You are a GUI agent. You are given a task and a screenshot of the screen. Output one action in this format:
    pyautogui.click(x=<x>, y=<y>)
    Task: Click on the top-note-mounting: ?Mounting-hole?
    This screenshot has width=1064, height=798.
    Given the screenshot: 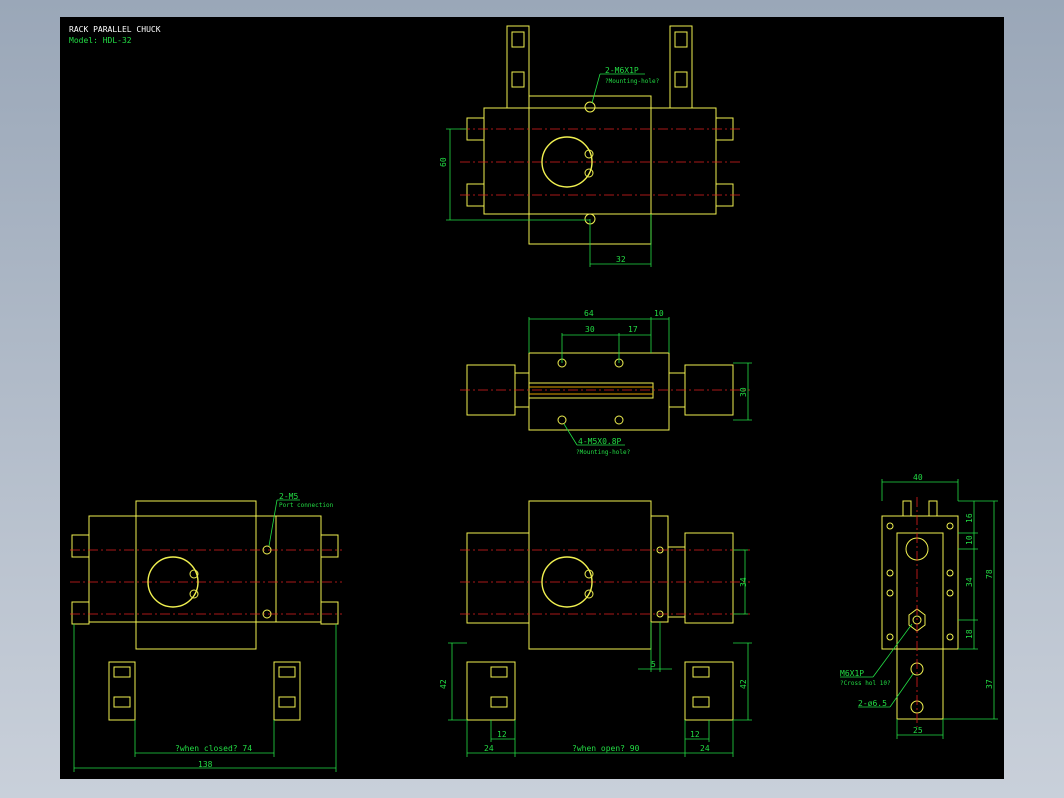 What is the action you would take?
    pyautogui.click(x=632, y=81)
    